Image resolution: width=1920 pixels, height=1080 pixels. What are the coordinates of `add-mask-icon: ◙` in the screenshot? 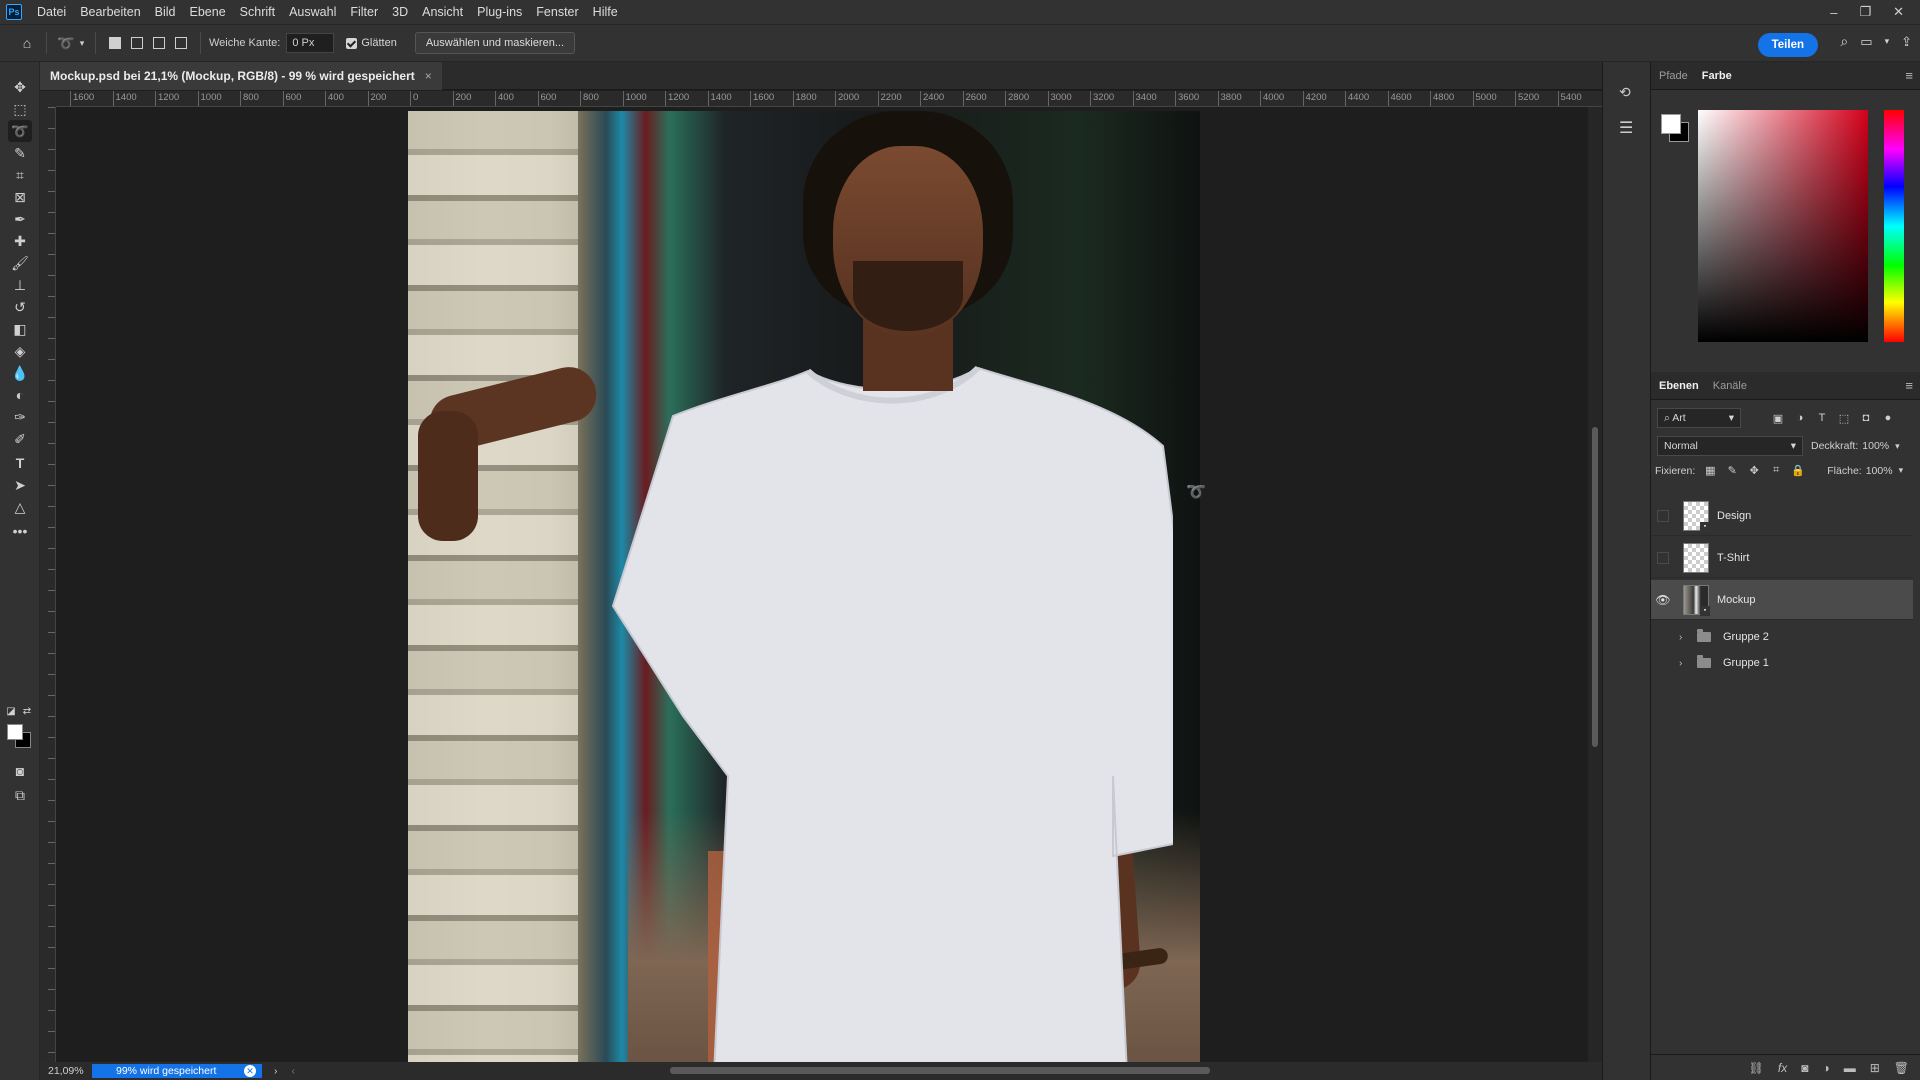 It's located at (1804, 1068).